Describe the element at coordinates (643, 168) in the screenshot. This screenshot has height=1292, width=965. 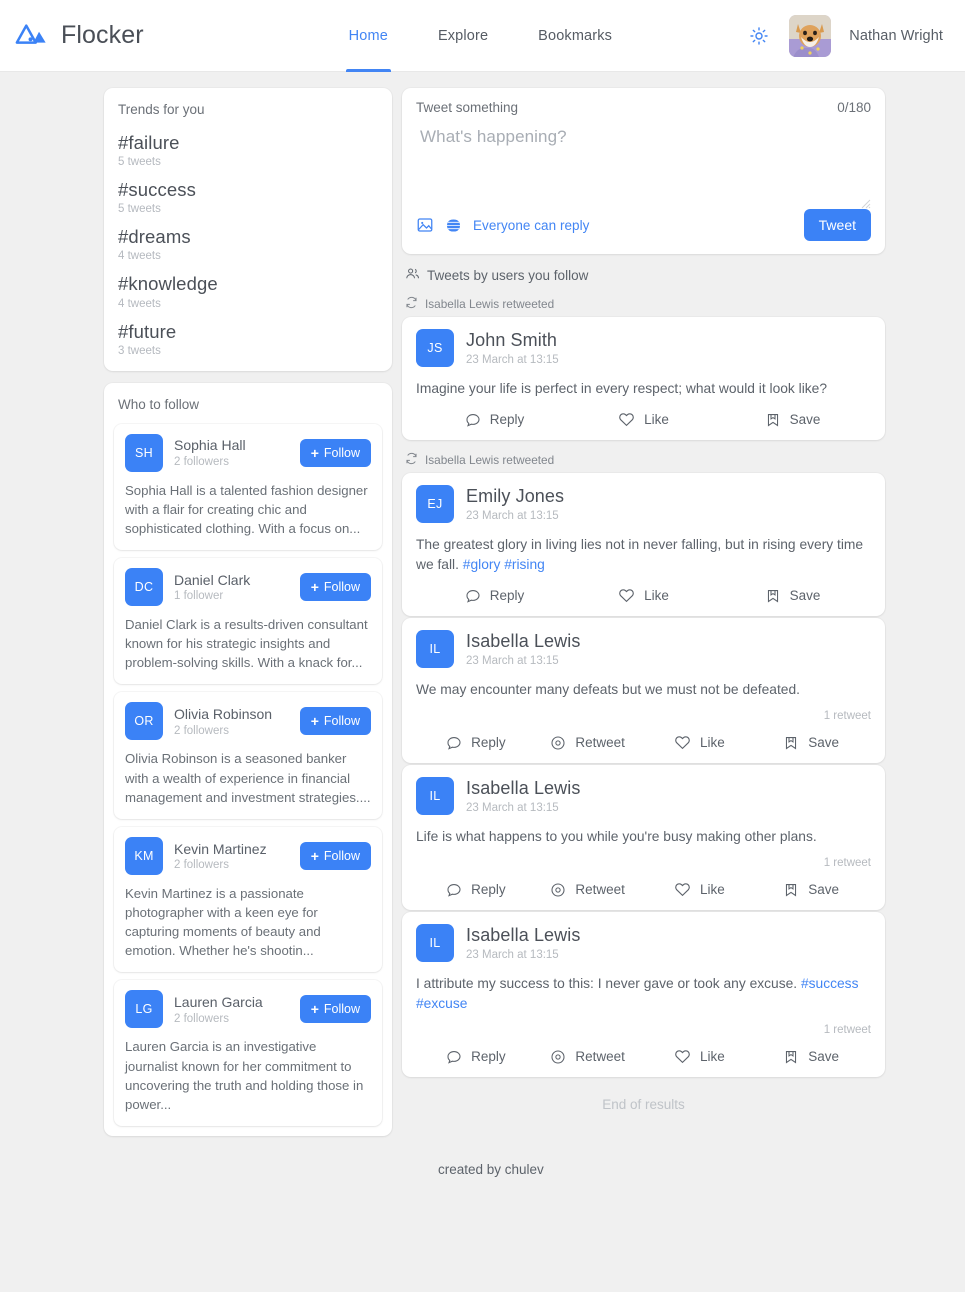
I see `composer-textarea: What's happening?` at that location.